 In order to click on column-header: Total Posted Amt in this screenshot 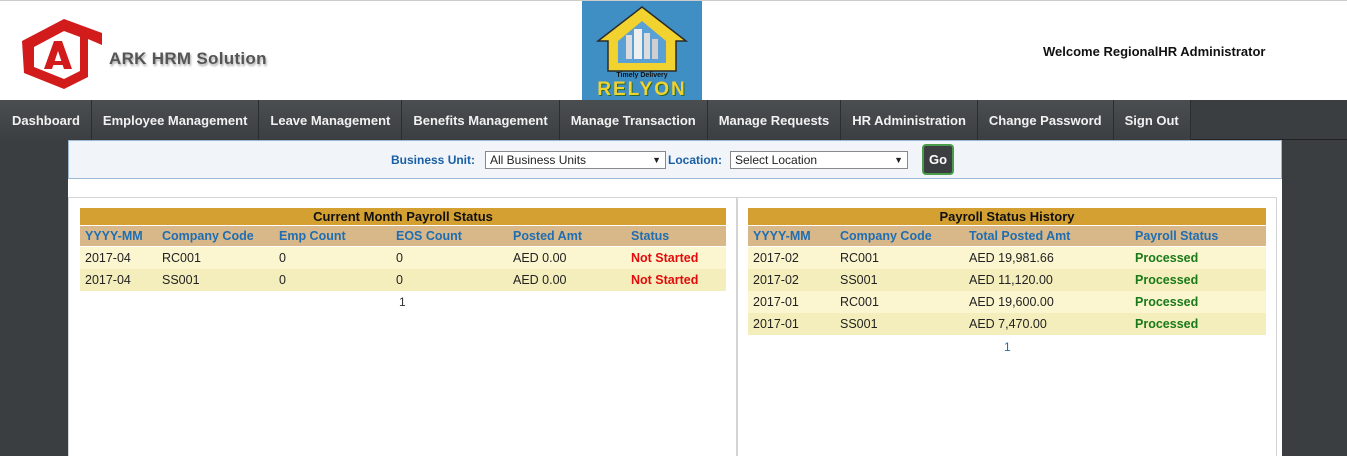, I will do `click(1019, 236)`.